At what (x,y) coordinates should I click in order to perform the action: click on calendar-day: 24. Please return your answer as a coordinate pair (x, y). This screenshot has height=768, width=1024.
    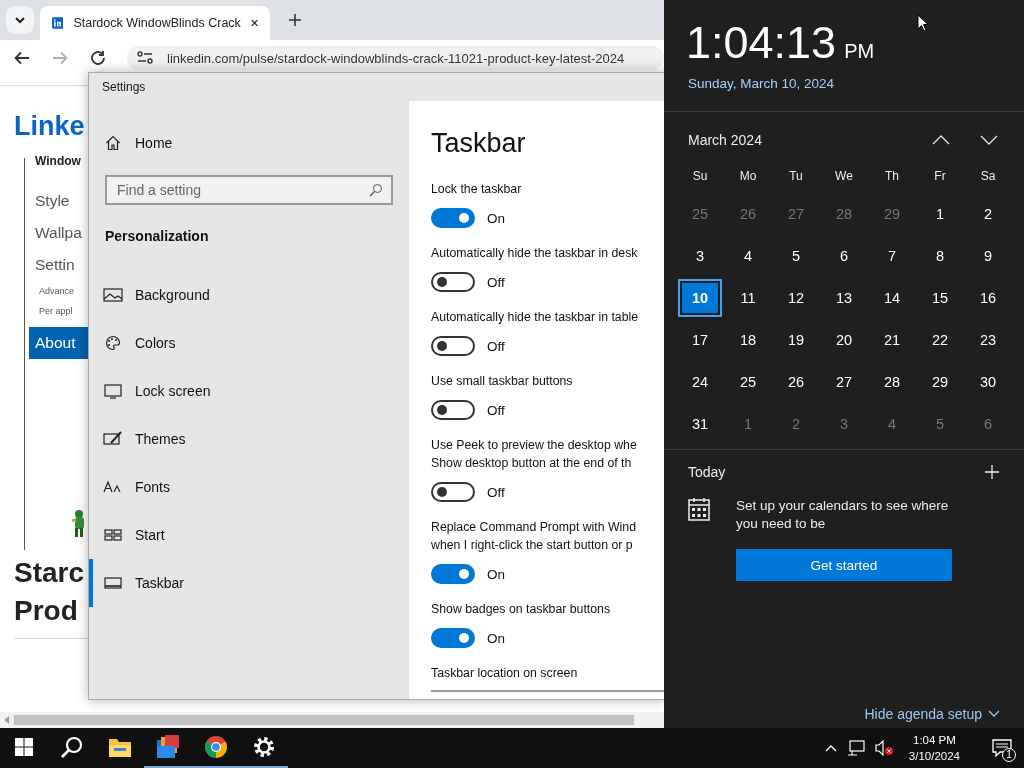
    Looking at the image, I should click on (700, 382).